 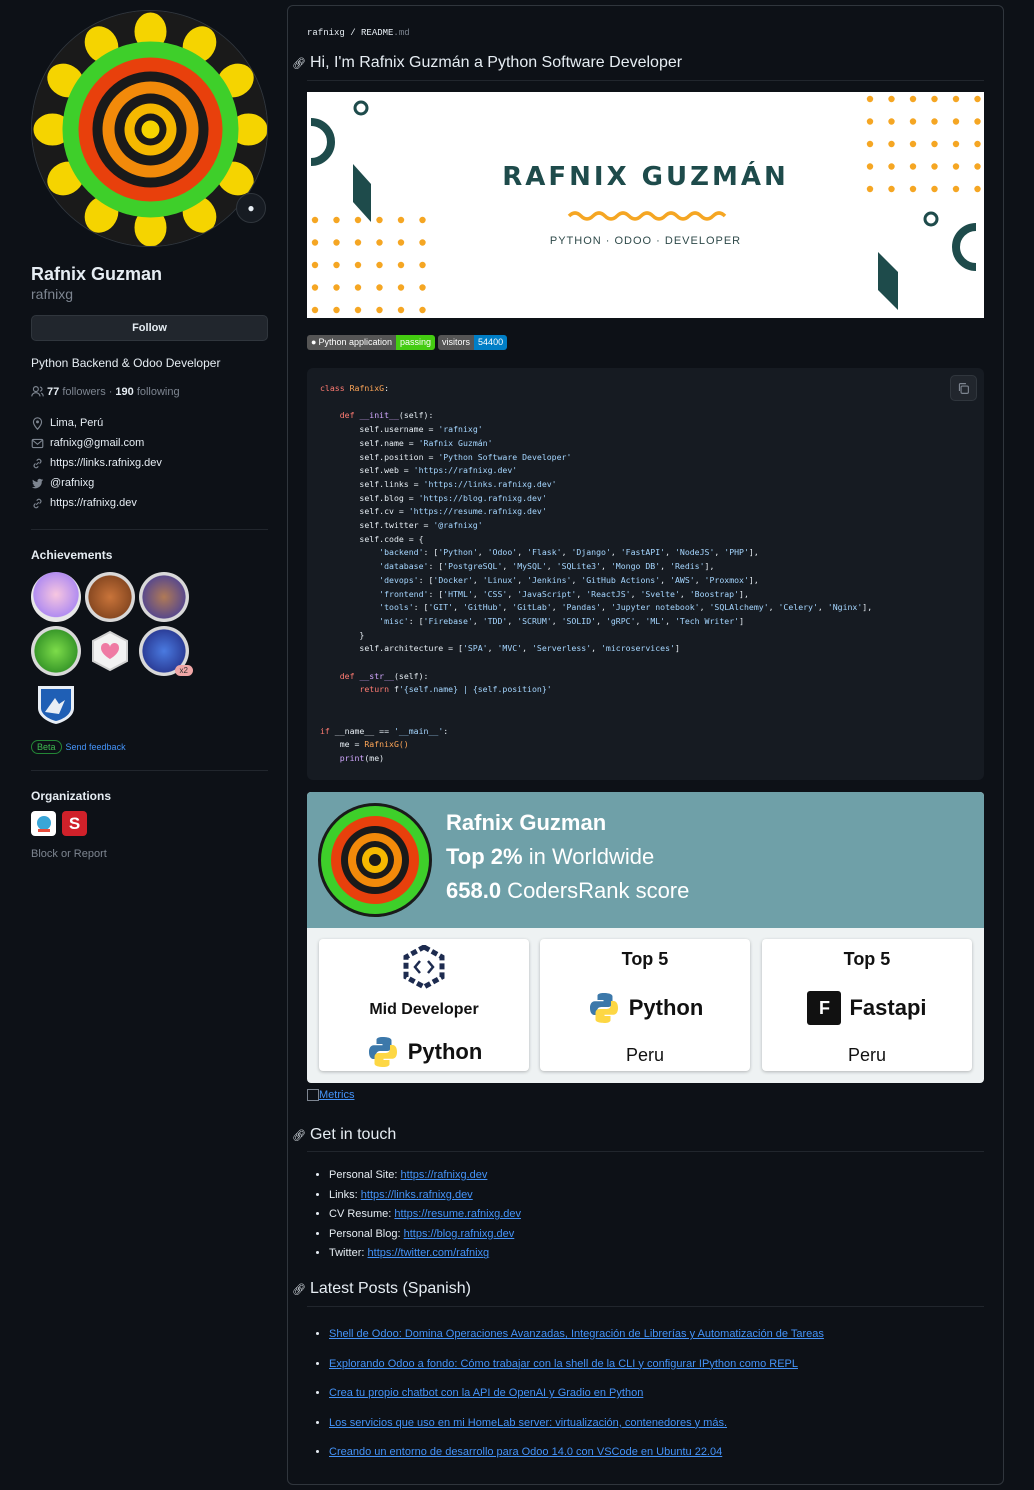 What do you see at coordinates (96, 747) in the screenshot?
I see `send-feedback-link: Send feedback` at bounding box center [96, 747].